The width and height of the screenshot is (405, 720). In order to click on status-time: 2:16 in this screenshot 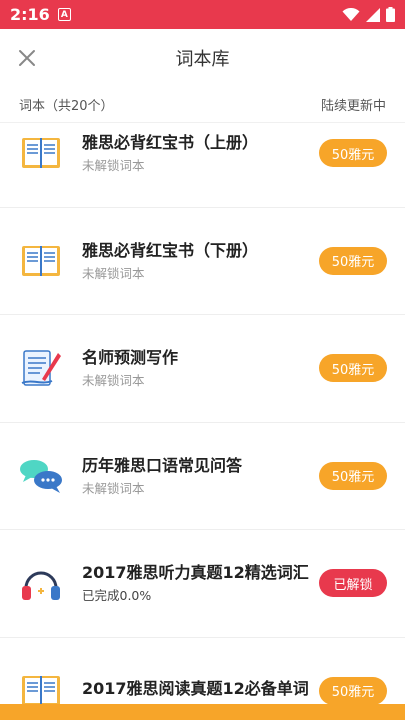, I will do `click(30, 14)`.